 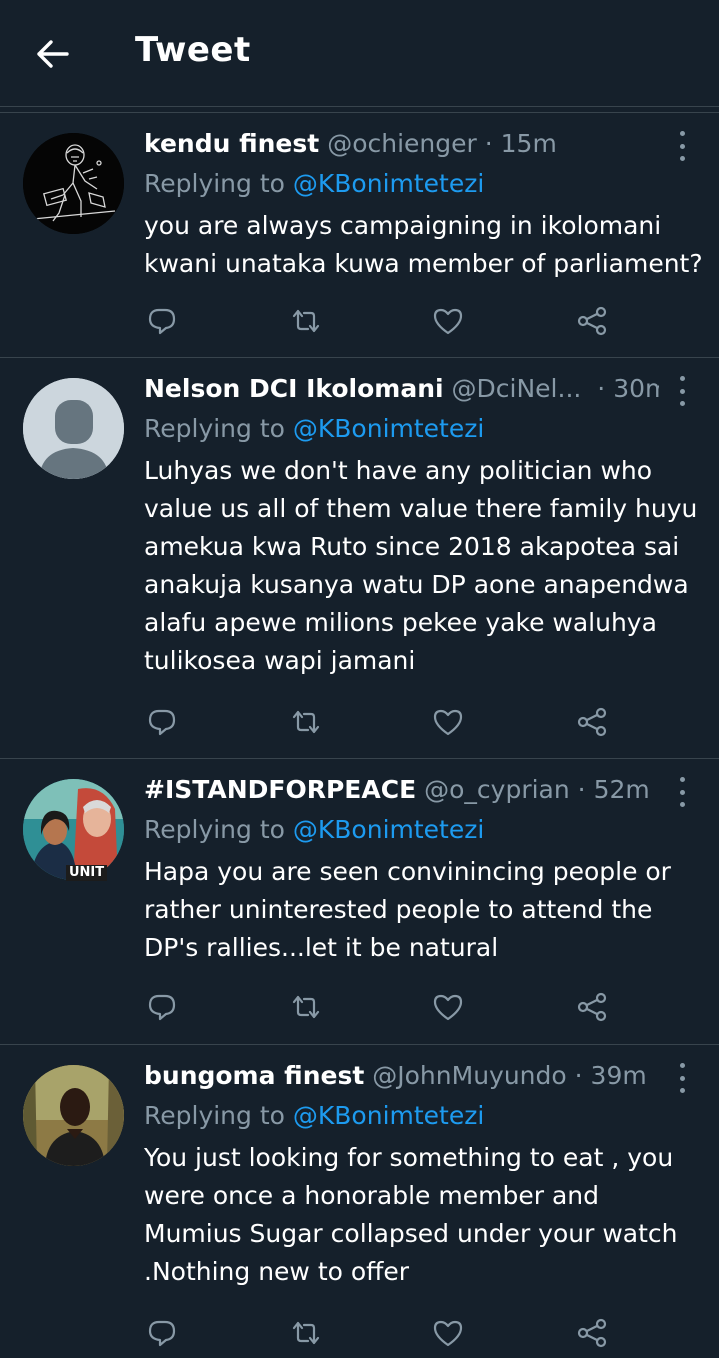 I want to click on back-button, so click(x=52, y=54).